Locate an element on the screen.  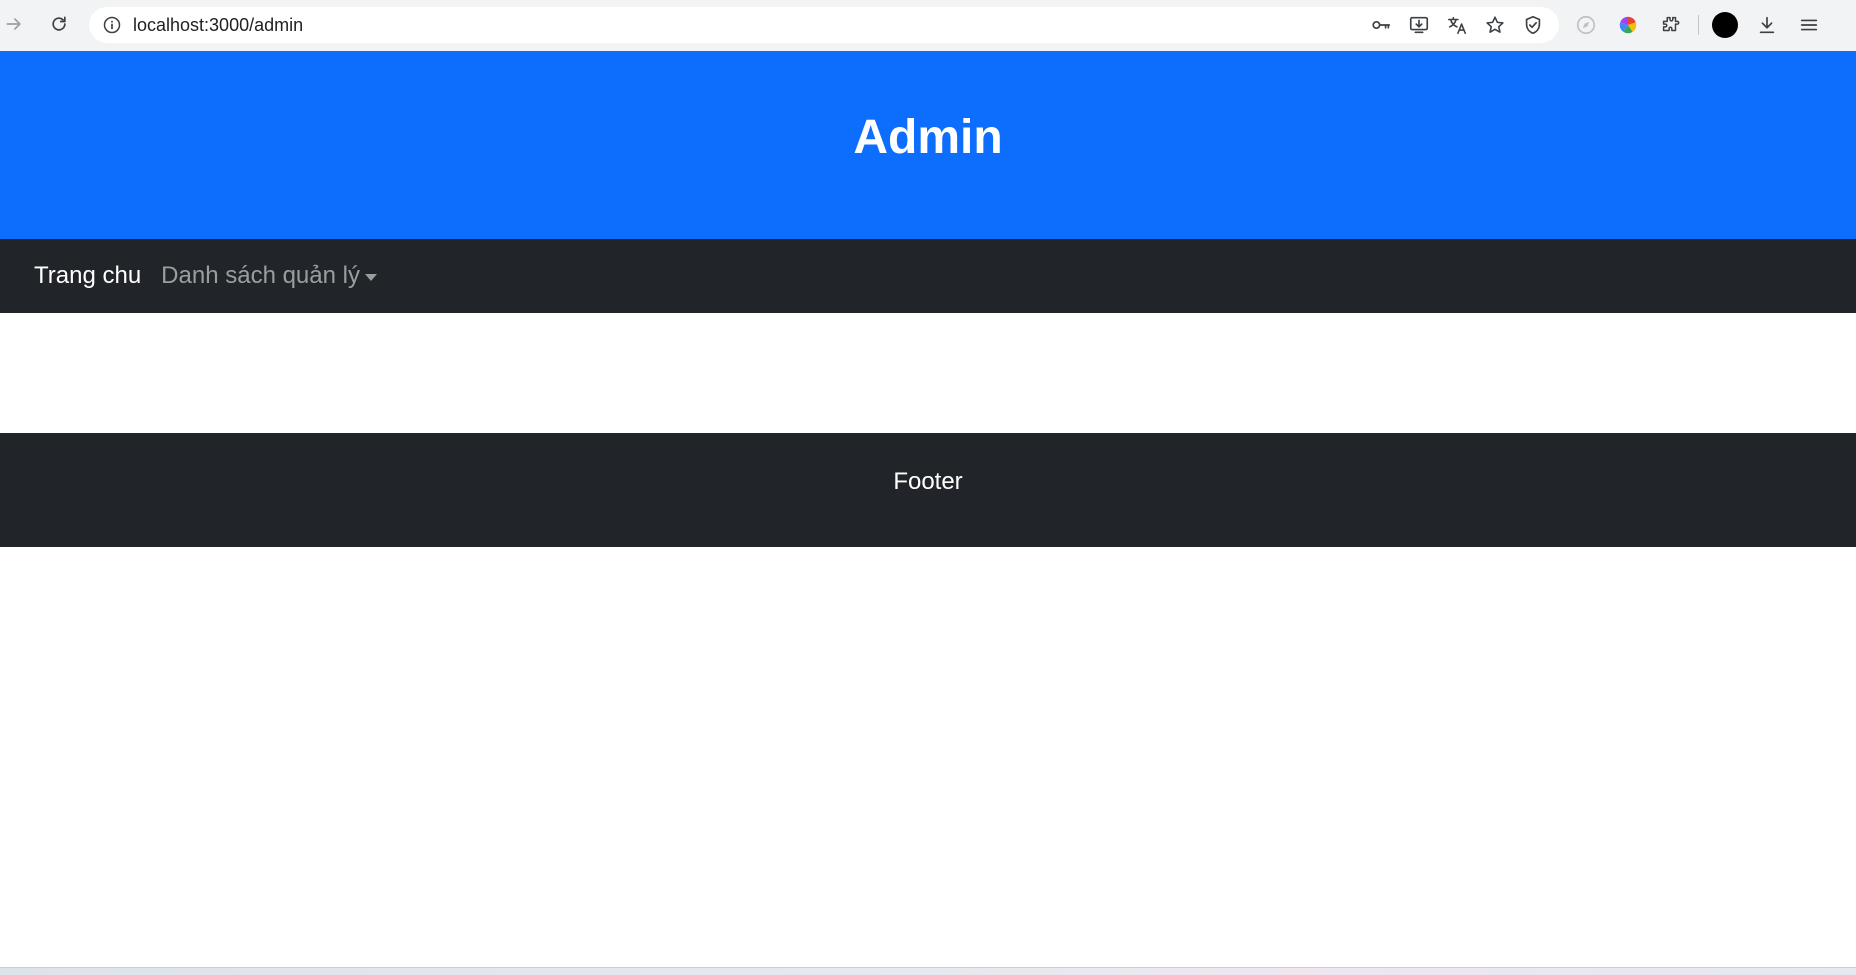
nav-management-dropdown: Danh sách quản lý is located at coordinates (269, 276).